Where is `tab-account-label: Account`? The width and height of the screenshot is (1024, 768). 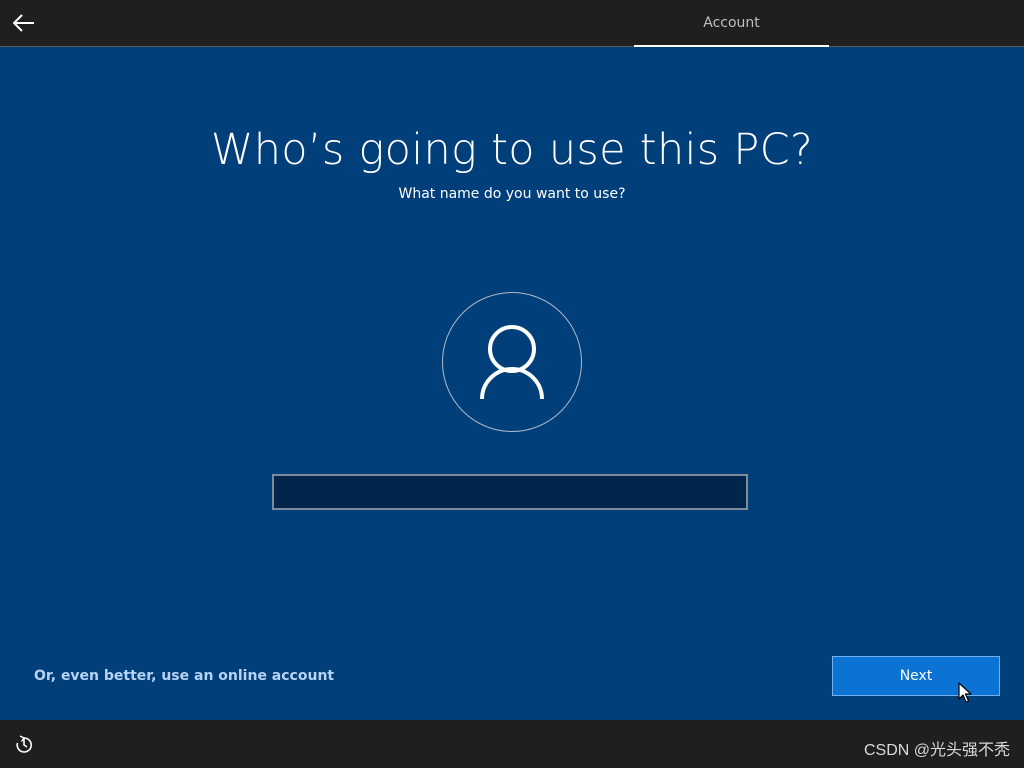
tab-account-label: Account is located at coordinates (731, 23).